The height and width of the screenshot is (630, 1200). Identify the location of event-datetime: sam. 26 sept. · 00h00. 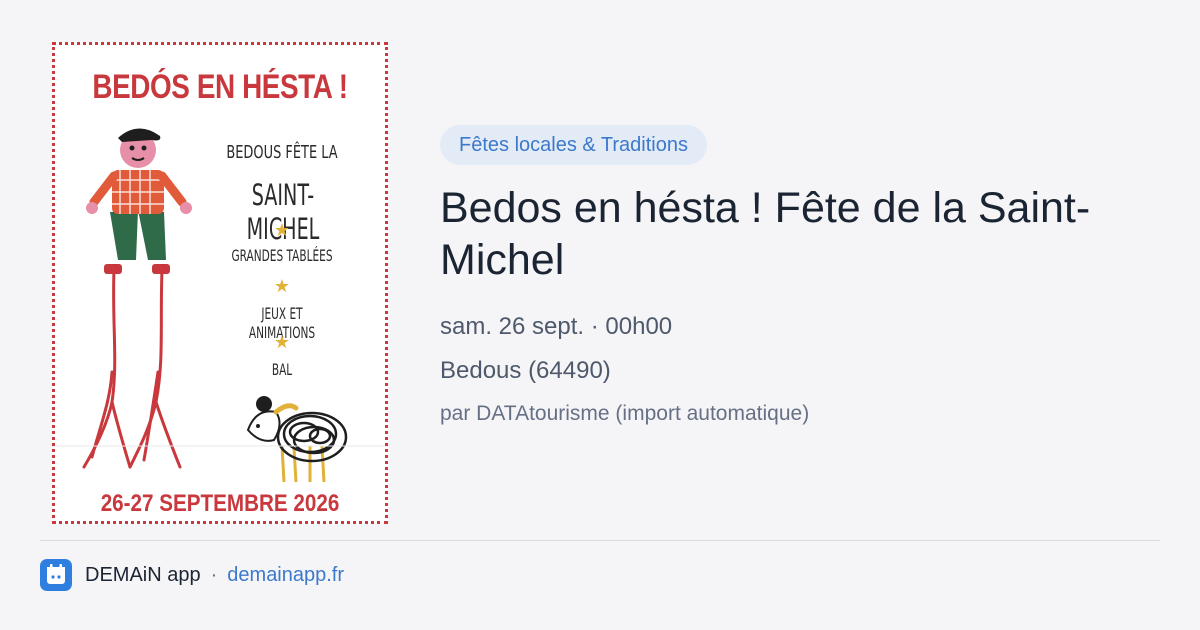
(556, 326).